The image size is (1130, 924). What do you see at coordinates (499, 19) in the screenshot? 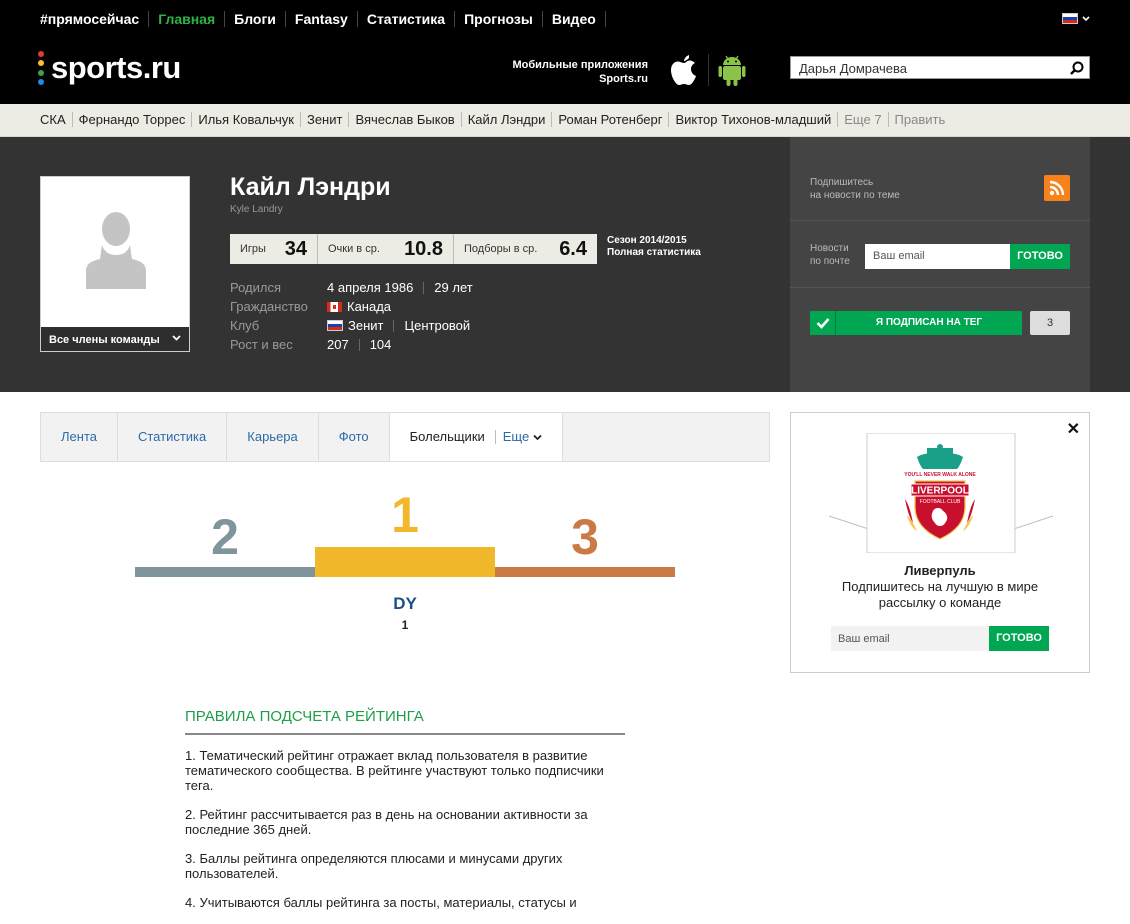
I see `top-nav-item-predictions: Прогнозы` at bounding box center [499, 19].